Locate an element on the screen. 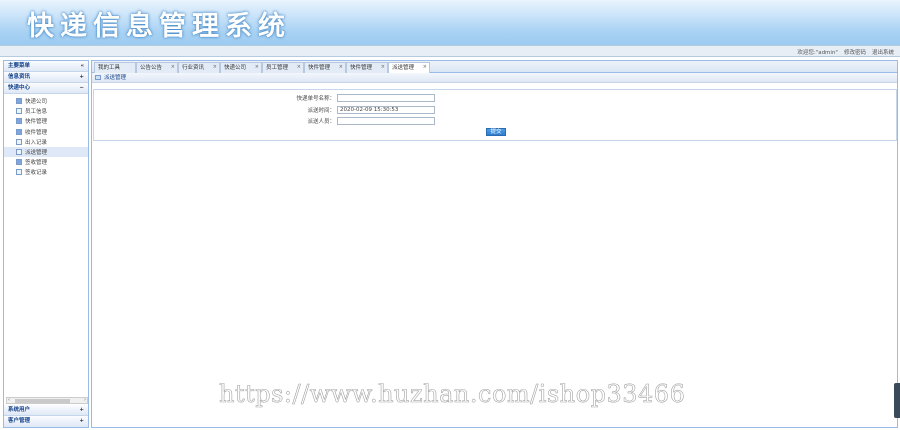 The width and height of the screenshot is (900, 430). tab-parcels: 快件管理 × is located at coordinates (325, 67).